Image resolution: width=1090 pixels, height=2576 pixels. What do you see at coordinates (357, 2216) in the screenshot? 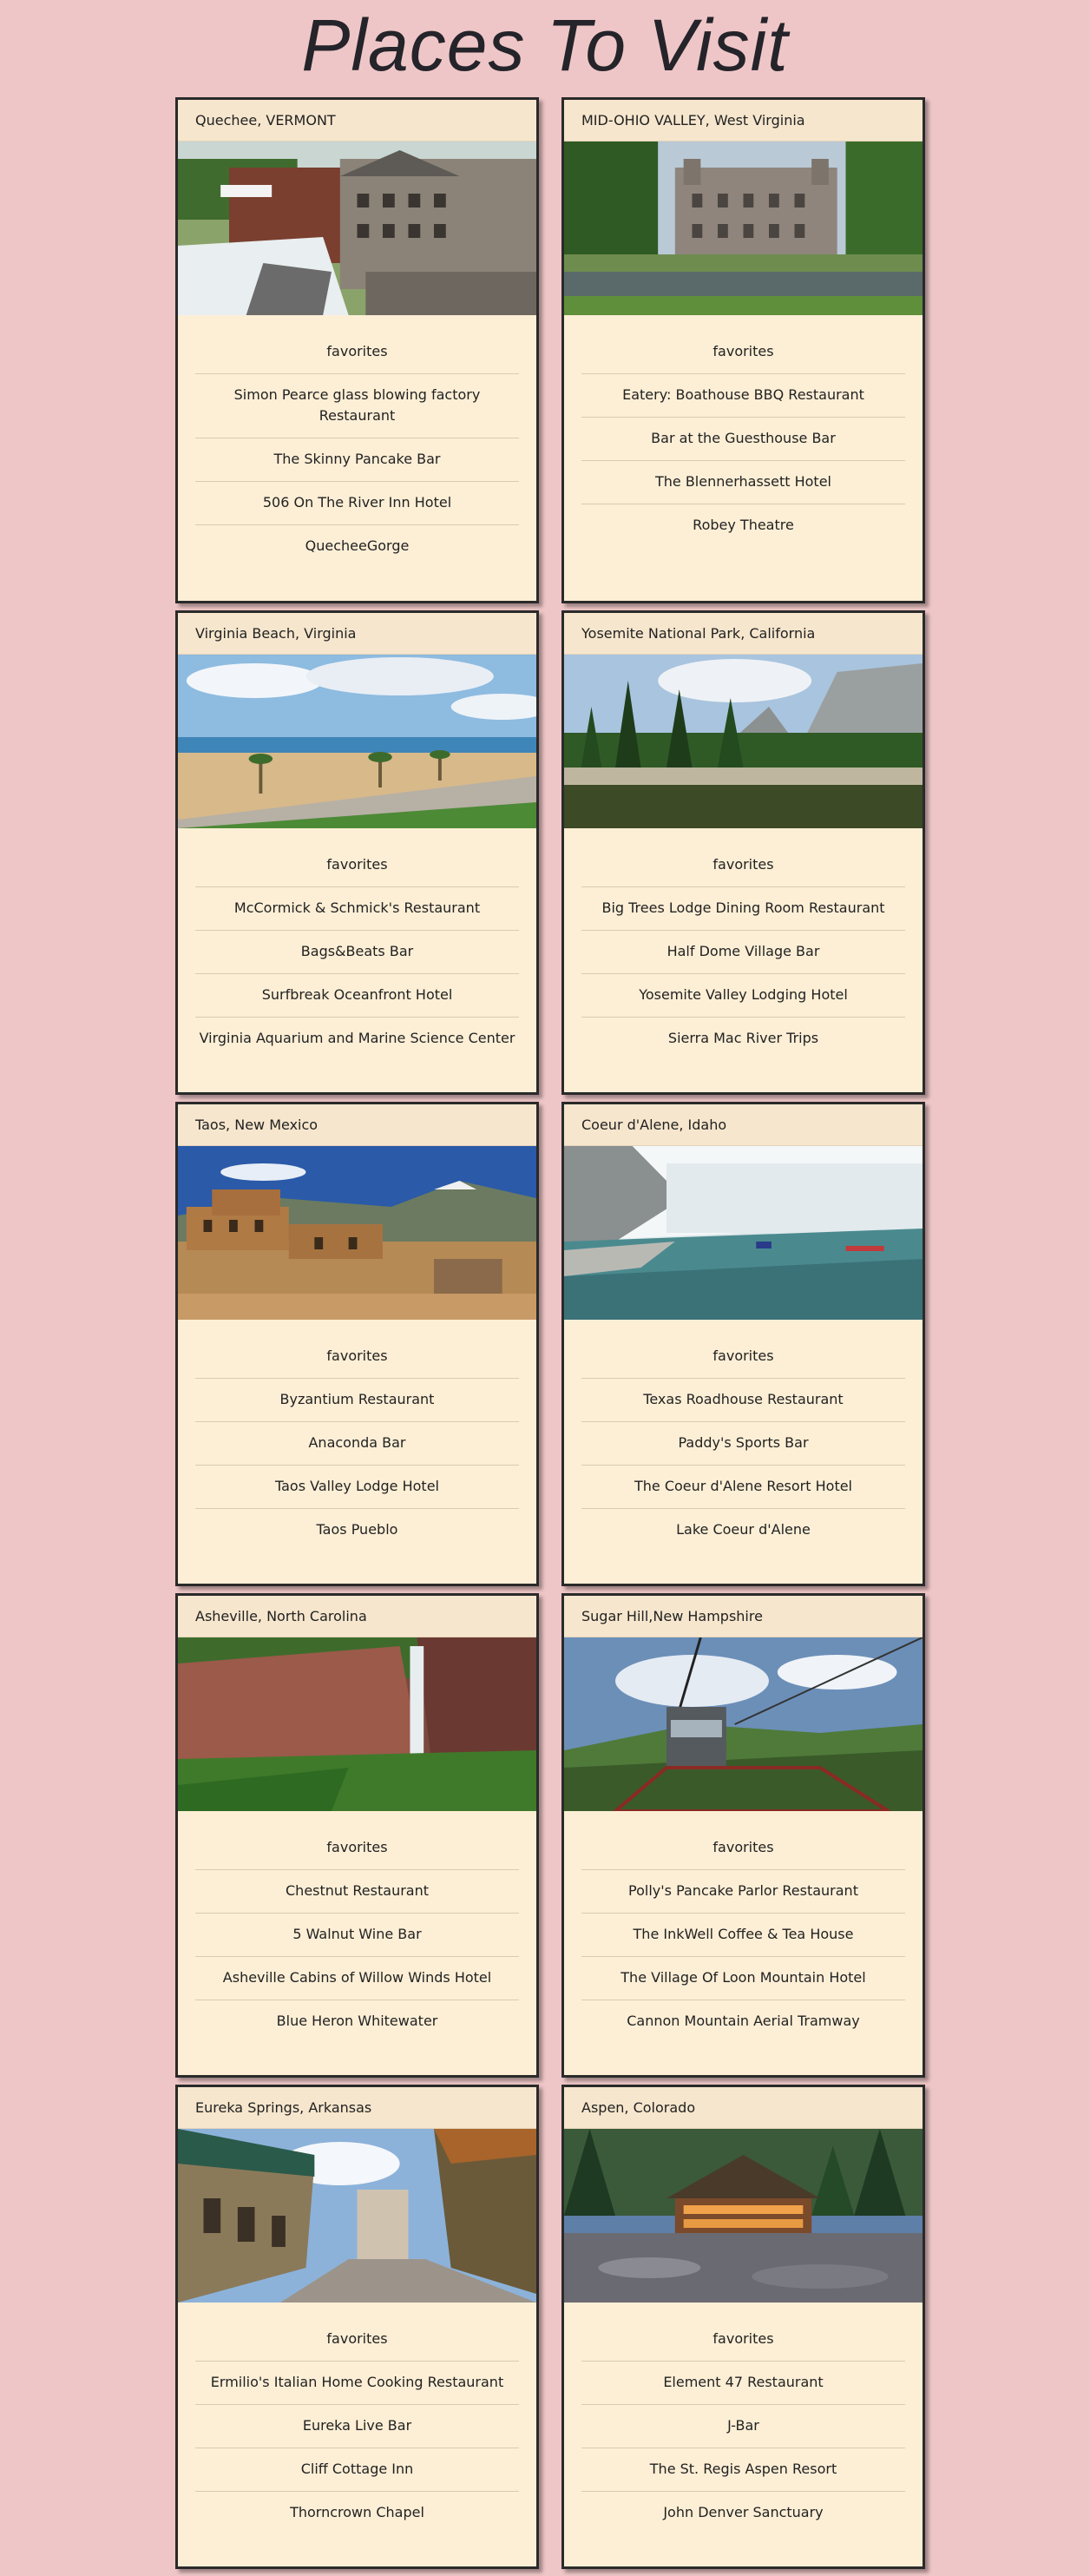
I see `town-street-photo` at bounding box center [357, 2216].